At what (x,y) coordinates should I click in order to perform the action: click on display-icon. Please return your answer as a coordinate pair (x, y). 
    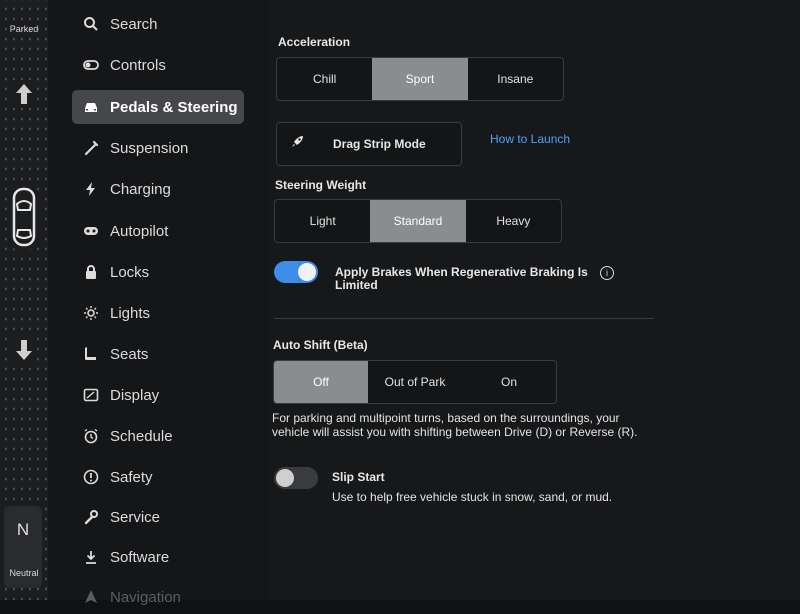
    Looking at the image, I should click on (91, 395).